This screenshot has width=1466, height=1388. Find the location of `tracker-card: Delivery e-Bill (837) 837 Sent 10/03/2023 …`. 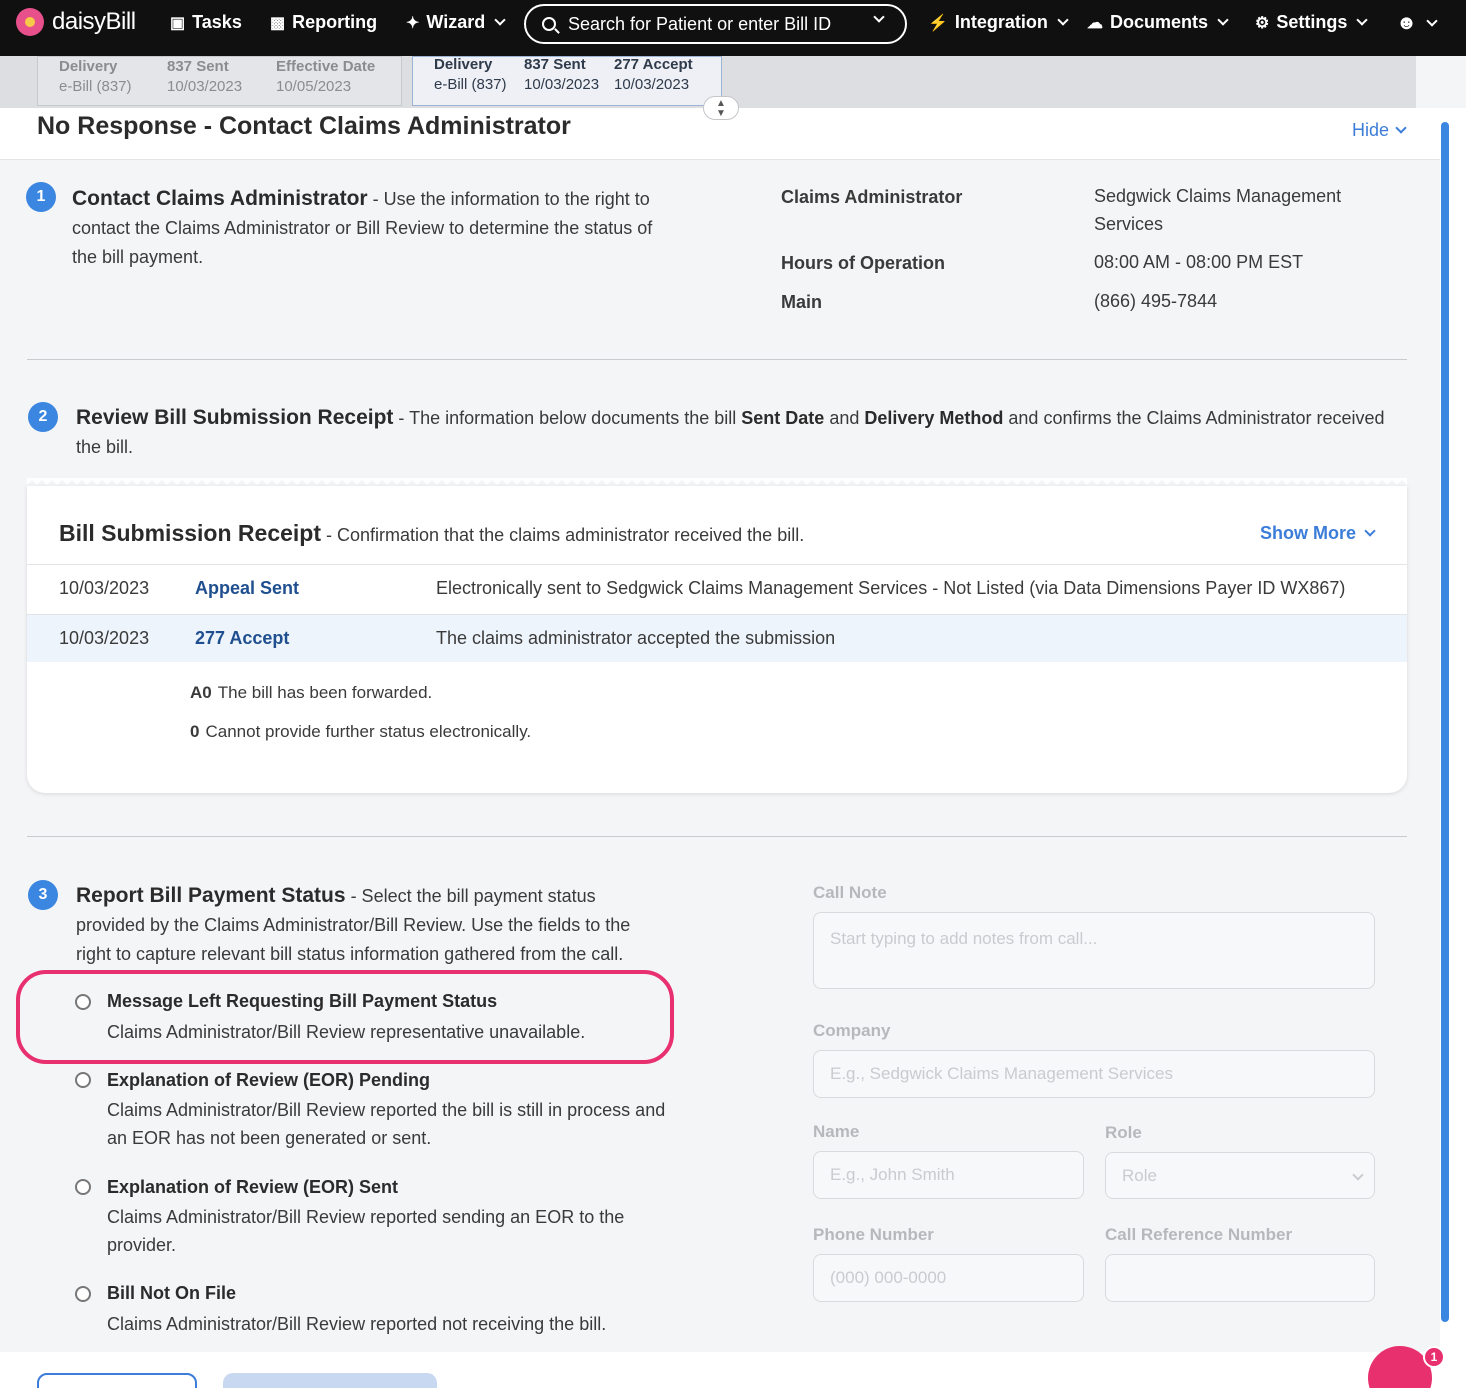

tracker-card: Delivery e-Bill (837) 837 Sent 10/03/2023 … is located at coordinates (219, 81).